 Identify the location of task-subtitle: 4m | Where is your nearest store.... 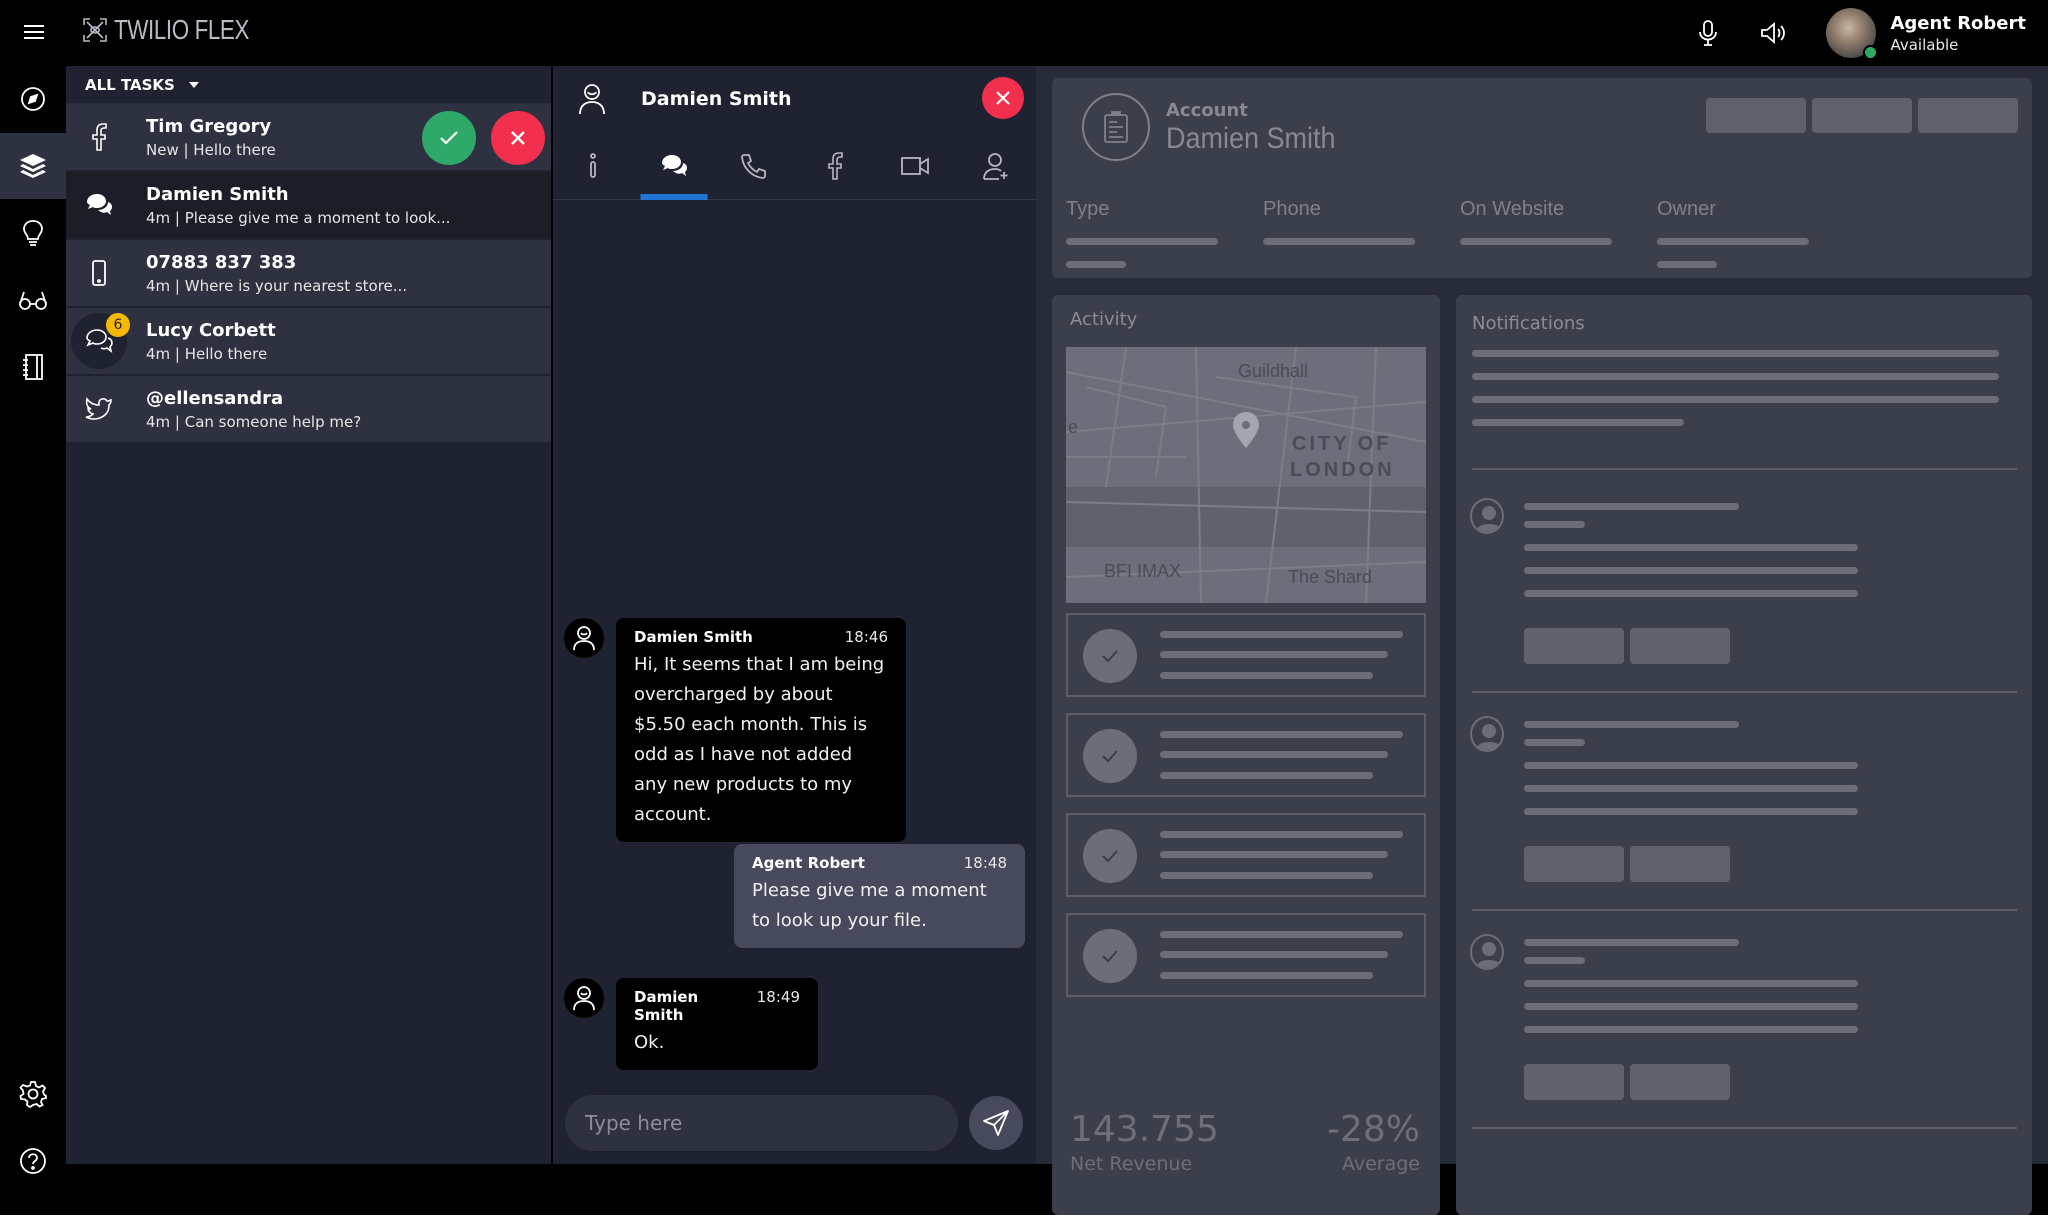
(277, 285).